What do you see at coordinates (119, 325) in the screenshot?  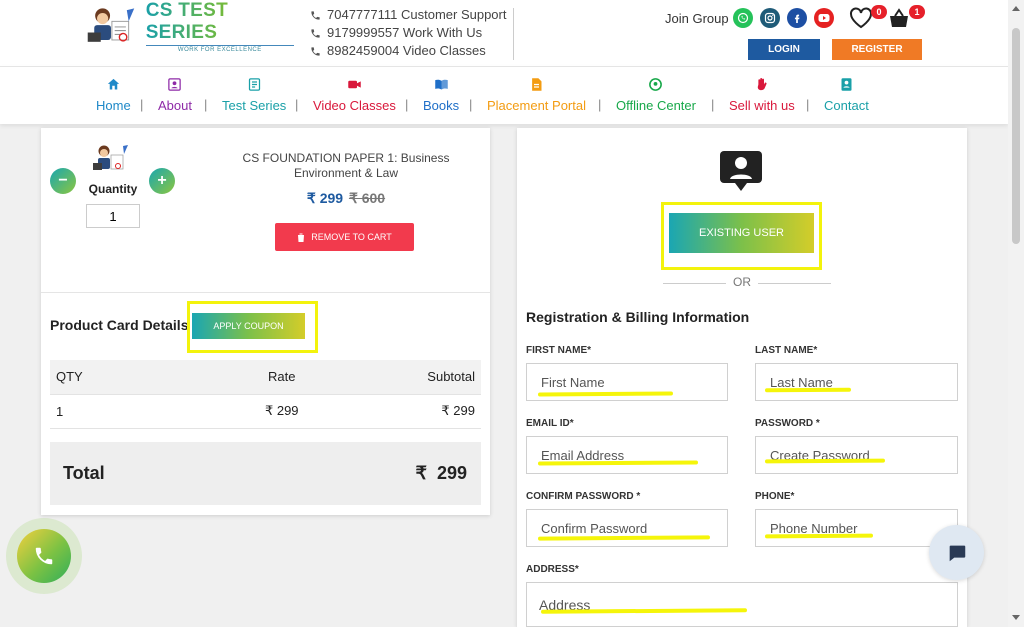 I see `product-card-details-title: Product Card Details` at bounding box center [119, 325].